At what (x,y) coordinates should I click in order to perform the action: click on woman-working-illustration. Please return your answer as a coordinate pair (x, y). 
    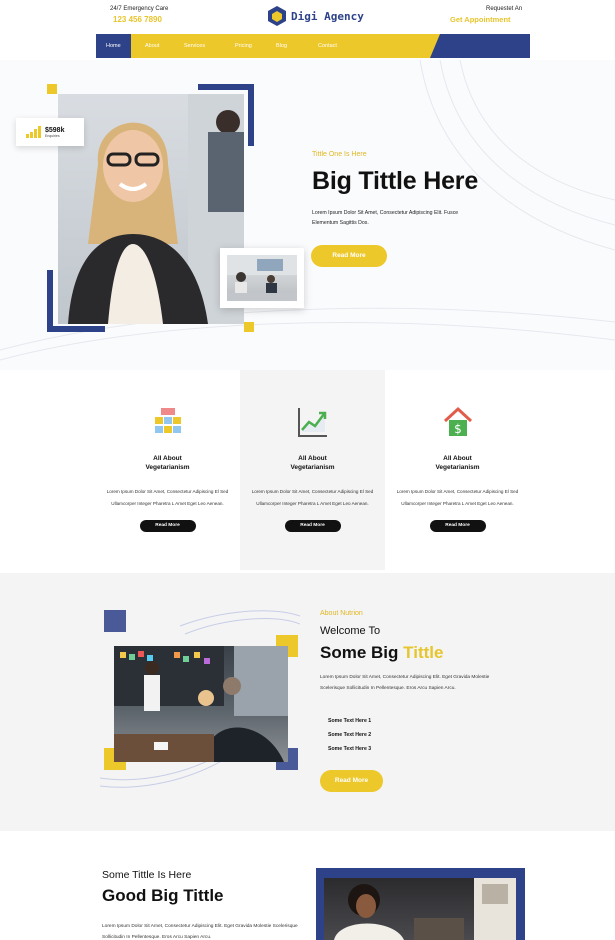
    Looking at the image, I should click on (425, 909).